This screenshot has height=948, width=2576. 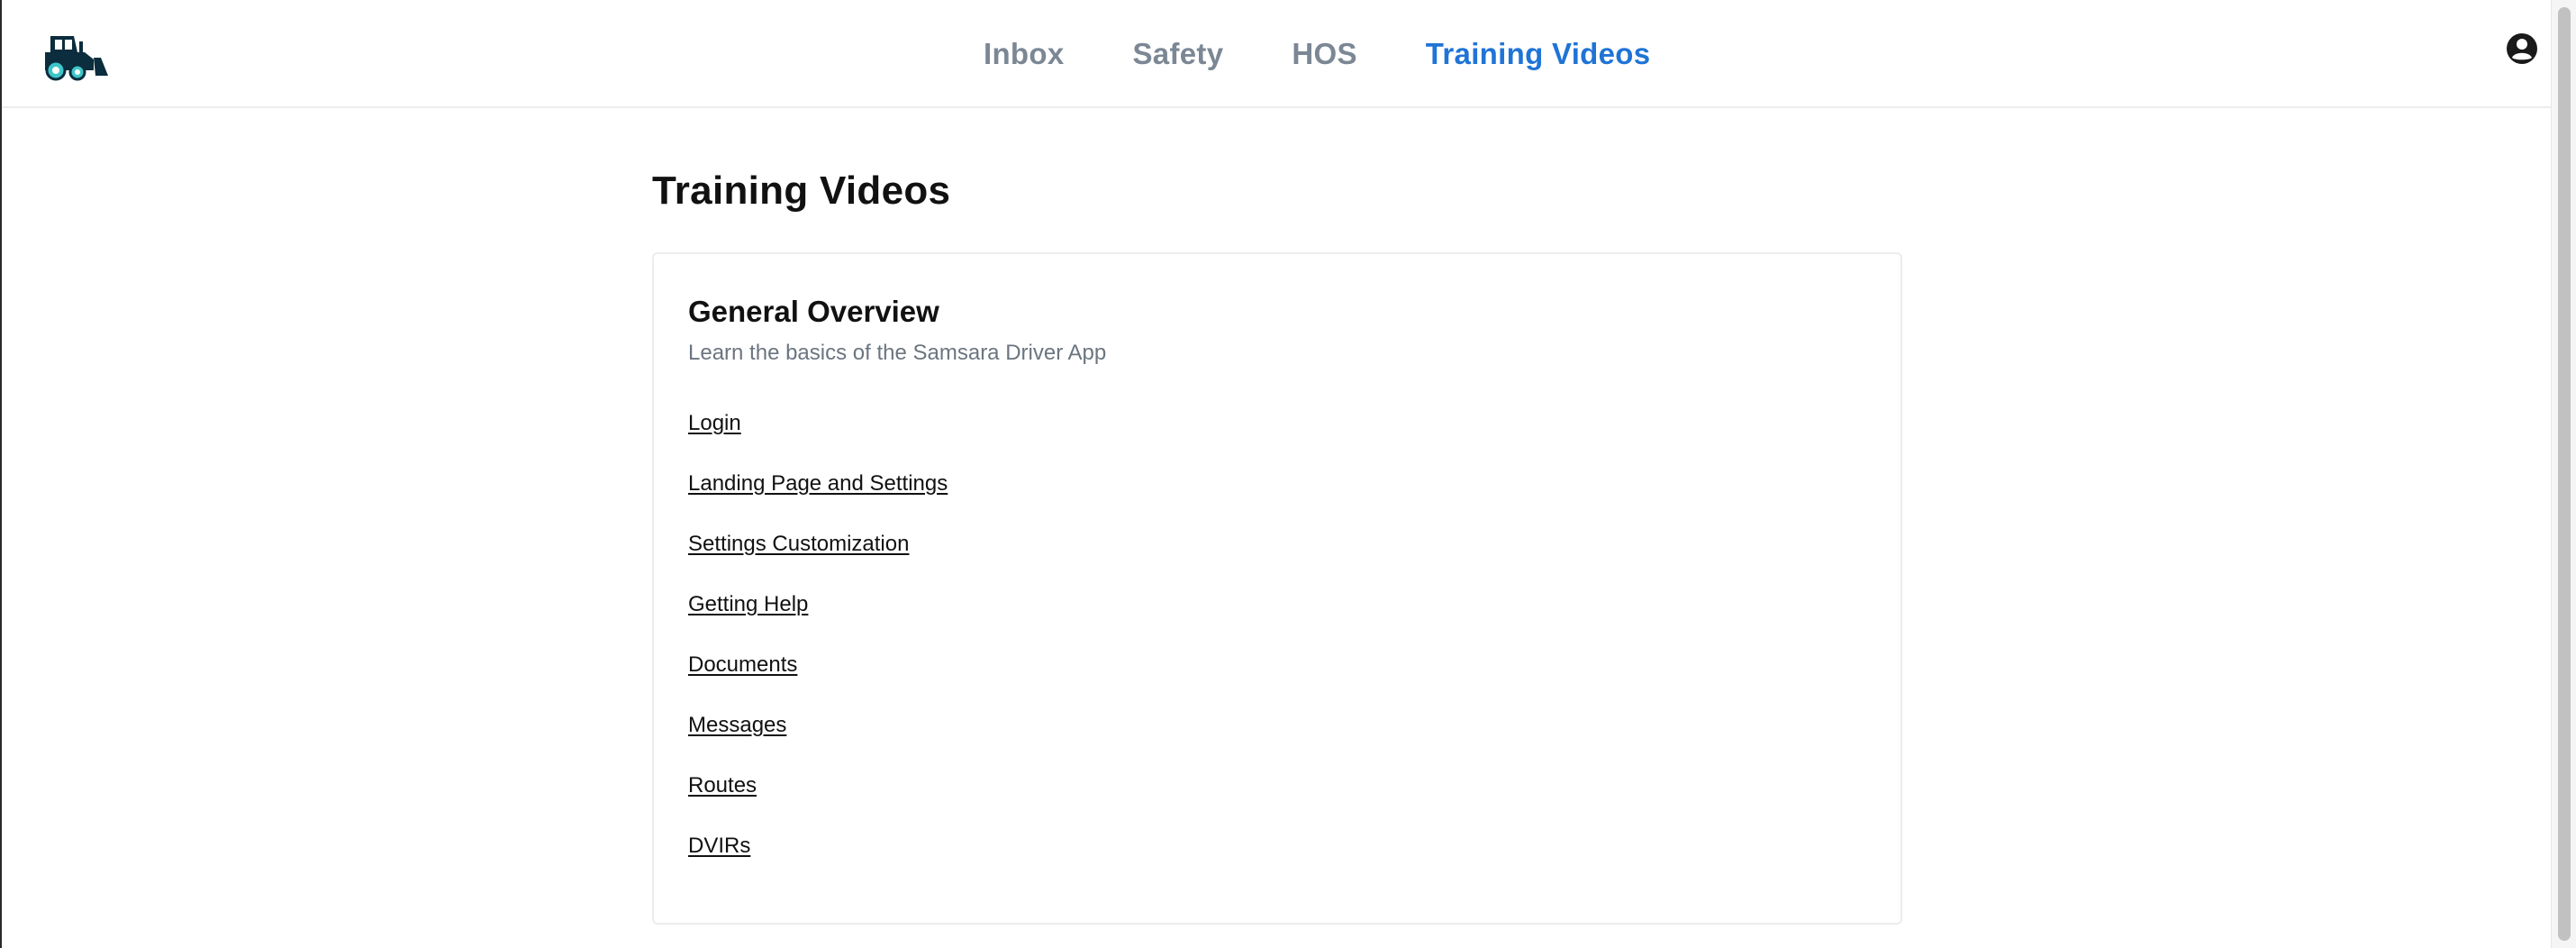 What do you see at coordinates (1277, 862) in the screenshot?
I see `list-item: DVIRs` at bounding box center [1277, 862].